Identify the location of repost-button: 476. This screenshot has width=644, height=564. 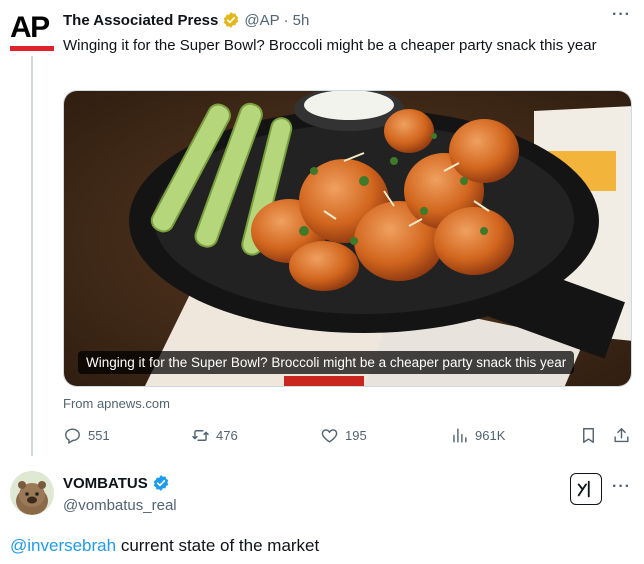
(214, 435).